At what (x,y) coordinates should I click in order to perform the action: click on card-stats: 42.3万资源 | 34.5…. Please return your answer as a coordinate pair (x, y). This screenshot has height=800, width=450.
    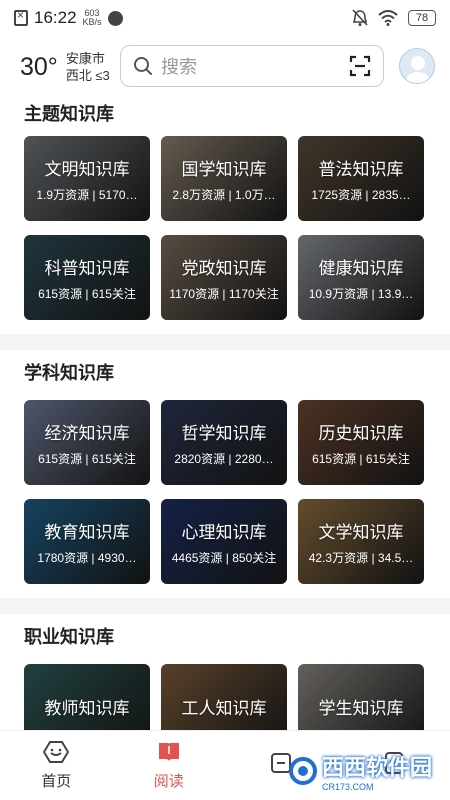
    Looking at the image, I should click on (361, 557).